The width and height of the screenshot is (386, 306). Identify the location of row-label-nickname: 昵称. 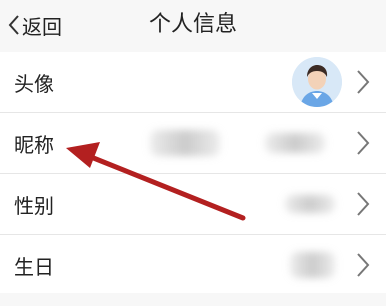
(34, 144).